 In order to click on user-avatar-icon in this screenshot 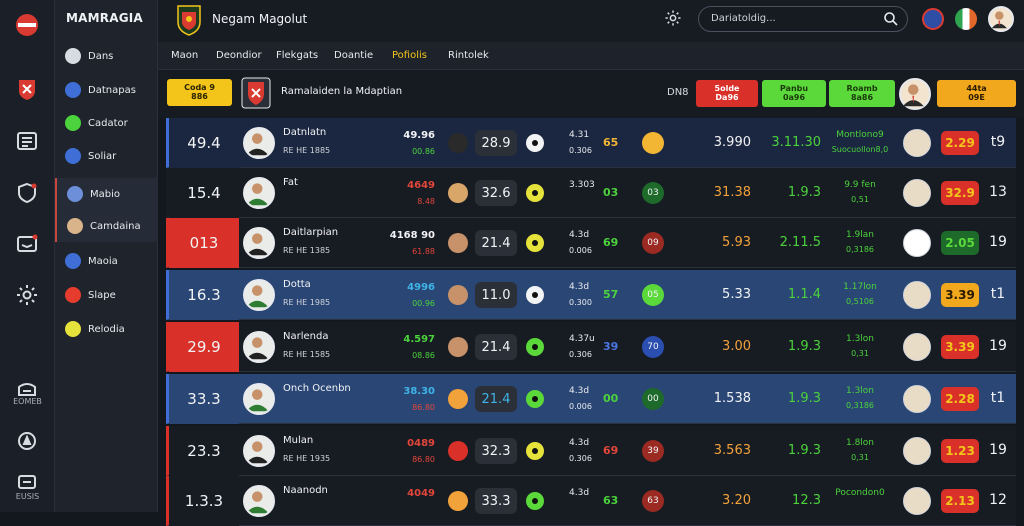, I will do `click(1001, 19)`.